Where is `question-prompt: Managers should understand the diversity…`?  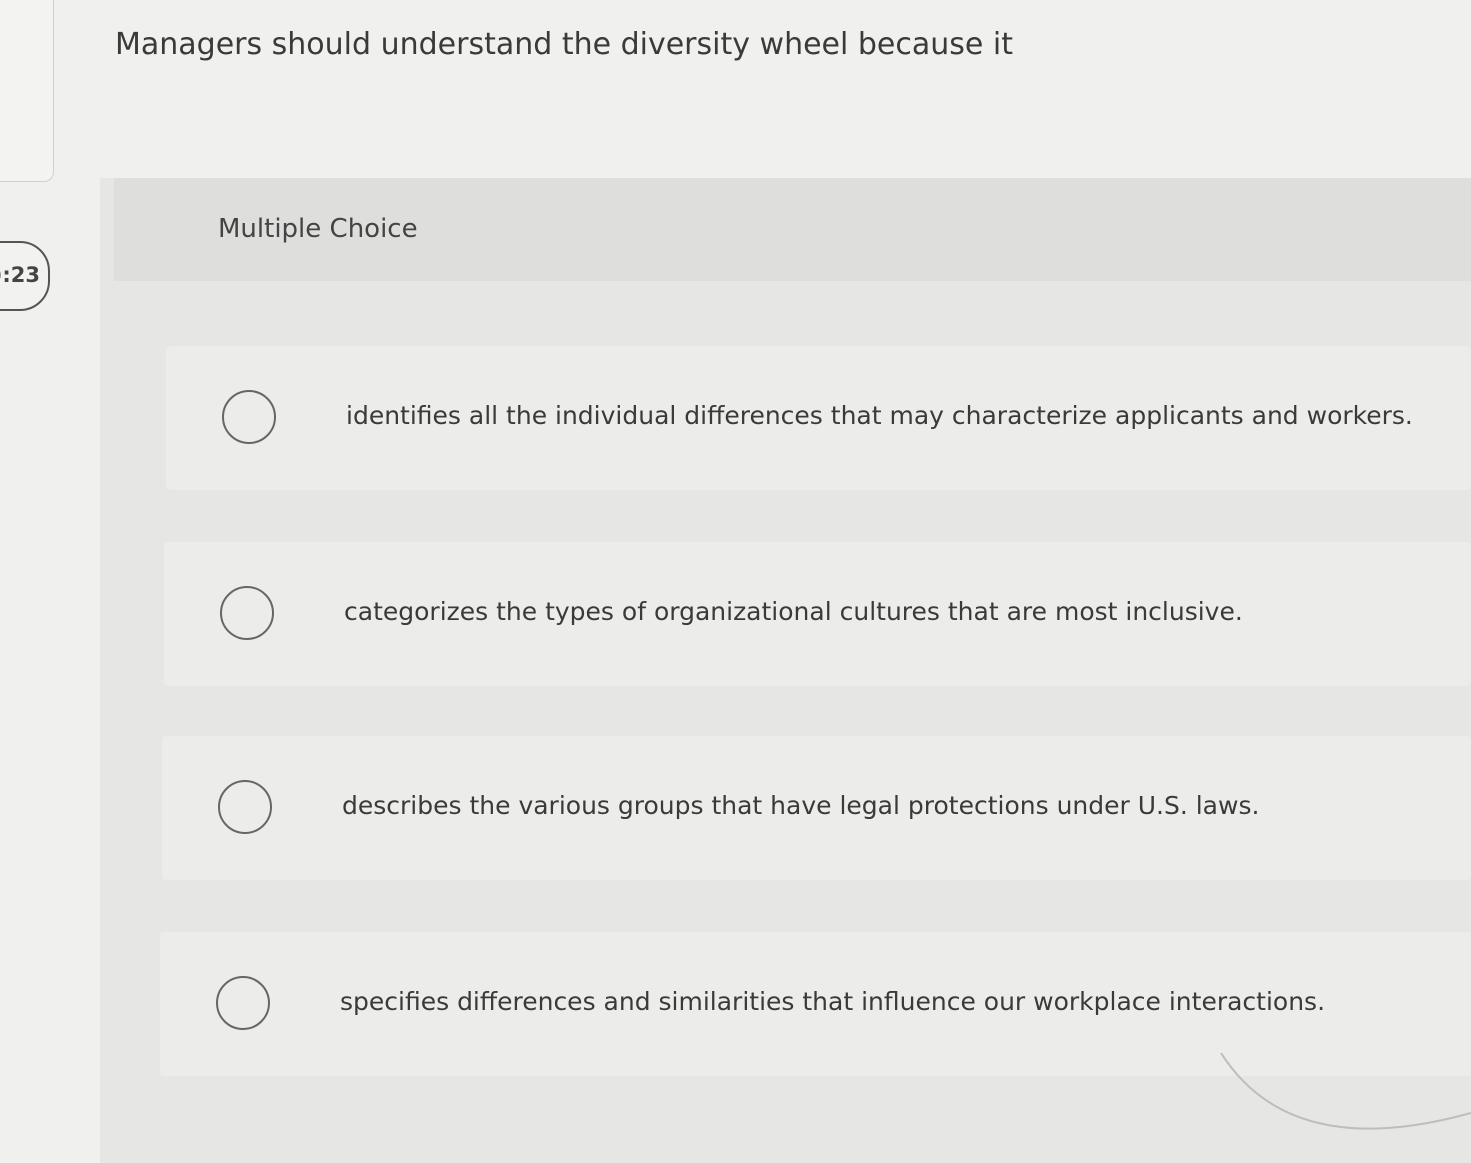 question-prompt: Managers should understand the diversity… is located at coordinates (564, 44).